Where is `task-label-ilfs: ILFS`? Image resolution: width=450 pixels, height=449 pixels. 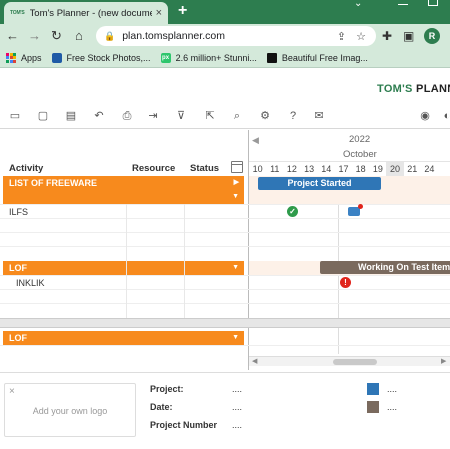
task-label-ilfs: ILFS is located at coordinates (18, 212).